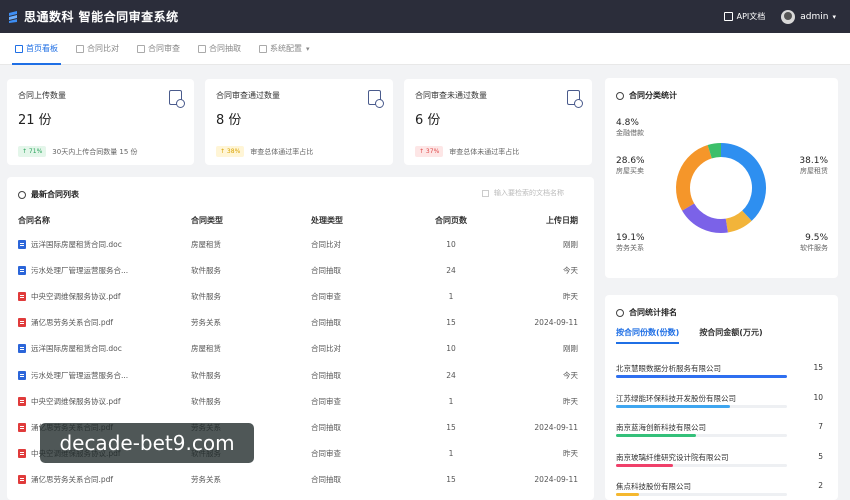  Describe the element at coordinates (451, 244) in the screenshot. I see `page-count: 10` at that location.